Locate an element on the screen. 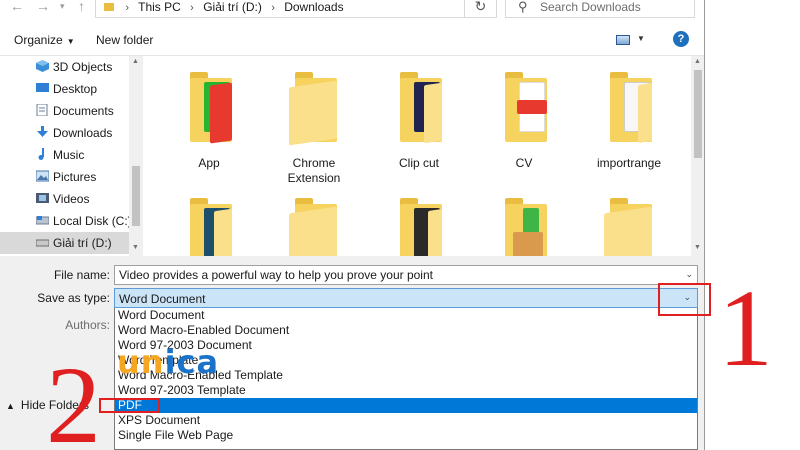 The width and height of the screenshot is (800, 450). search-input is located at coordinates (615, 7).